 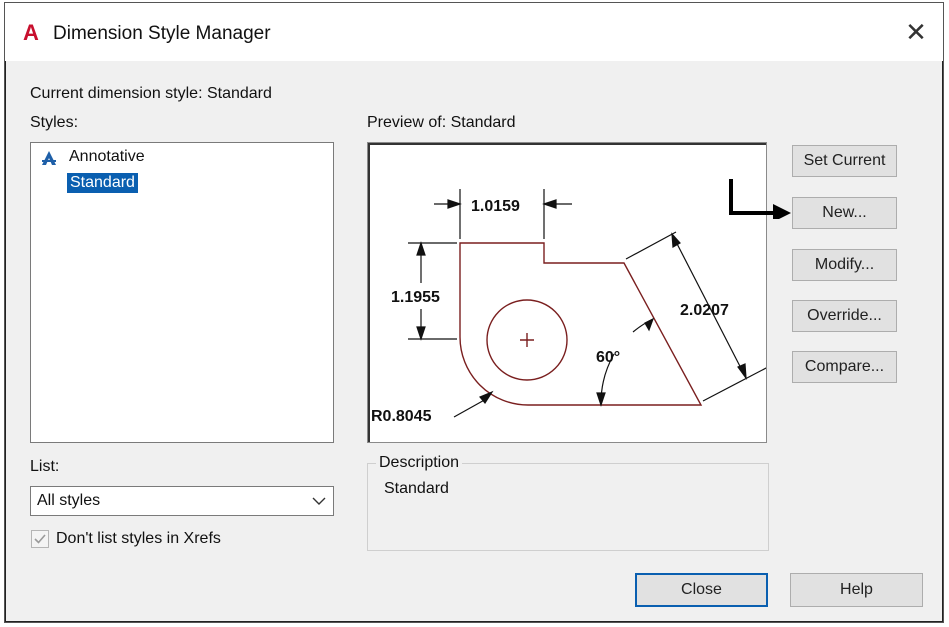 What do you see at coordinates (31, 32) in the screenshot?
I see `autocad-logo-icon: A` at bounding box center [31, 32].